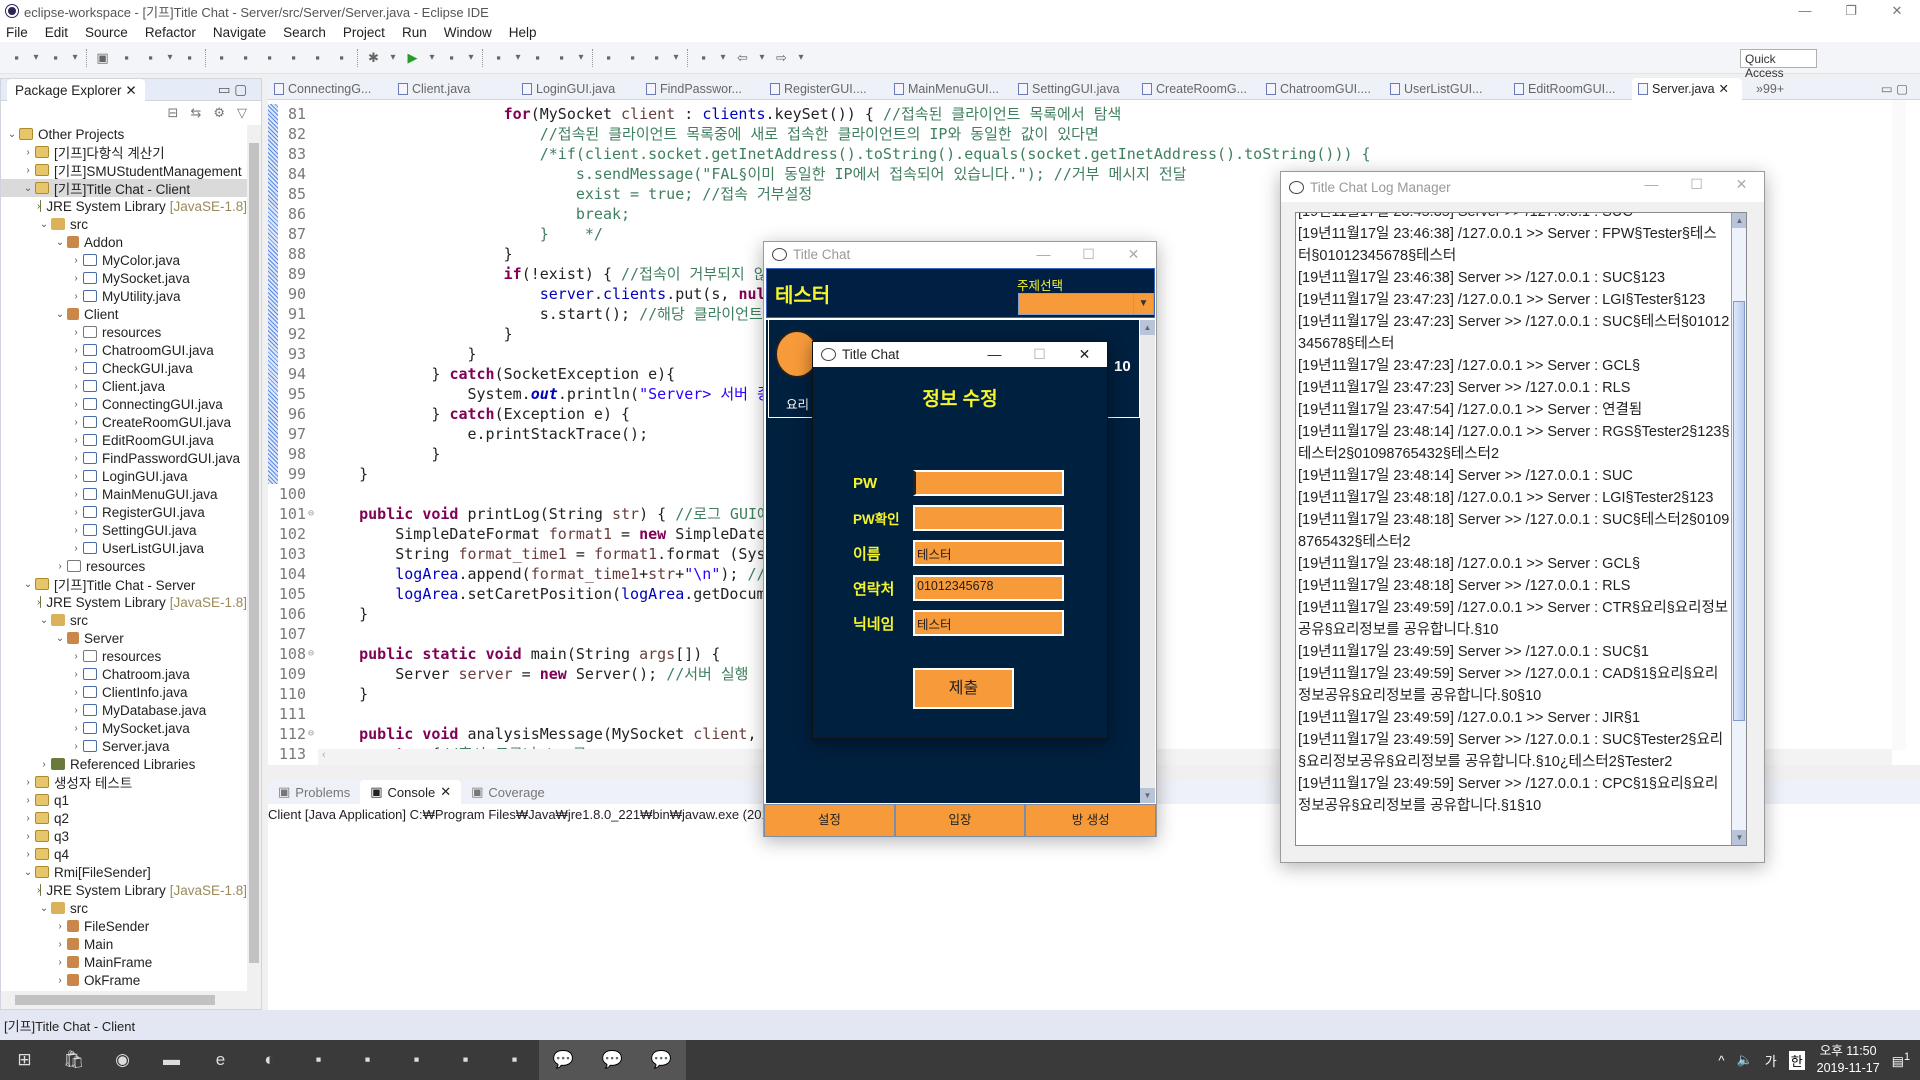 This screenshot has width=1920, height=1080. Describe the element at coordinates (124, 368) in the screenshot. I see `tree-item: › CheckGUI.java` at that location.